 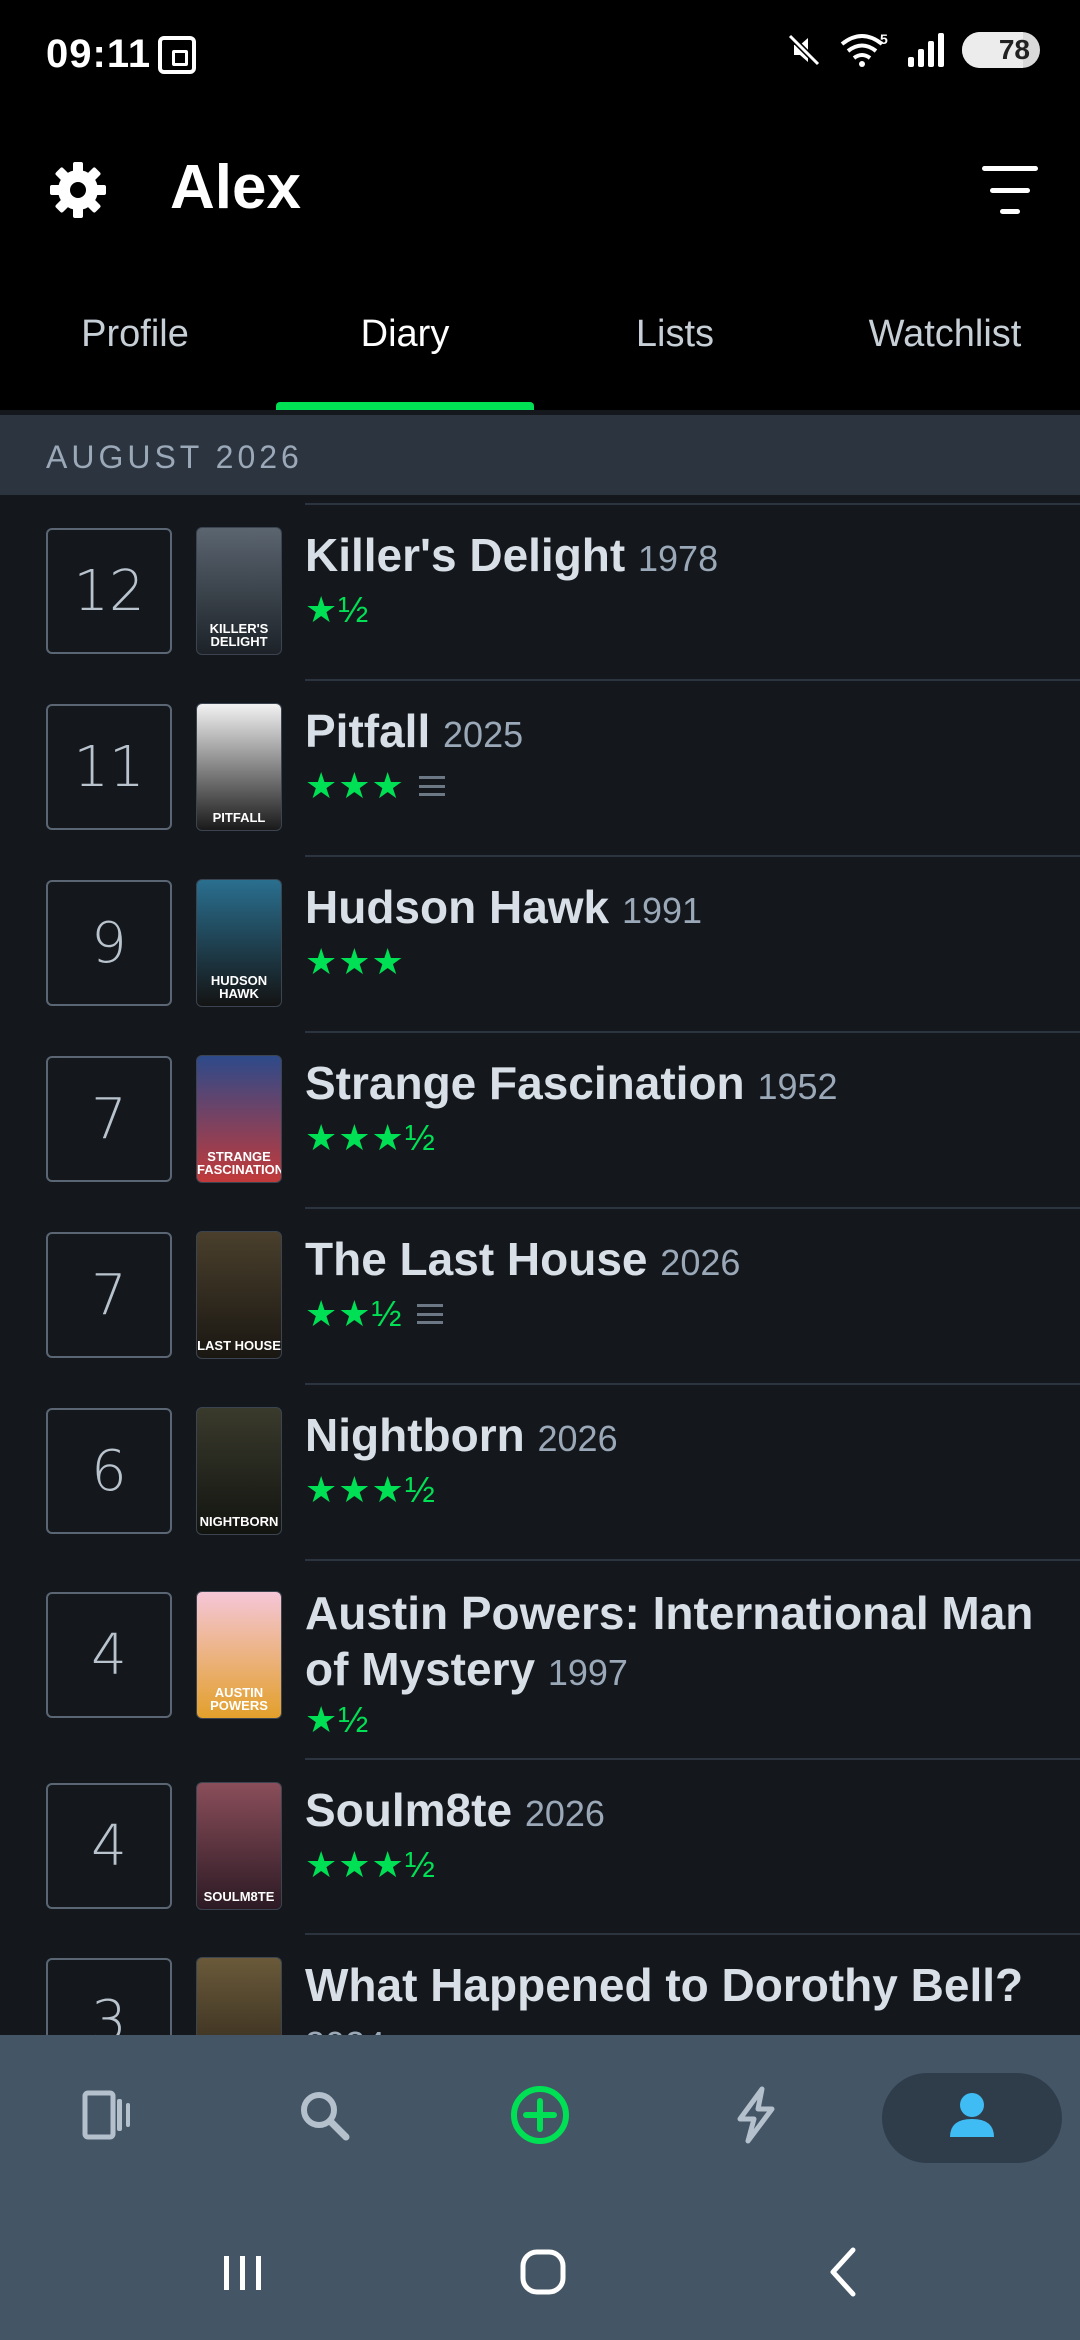 What do you see at coordinates (354, 1313) in the screenshot?
I see `star-rating: ★★½` at bounding box center [354, 1313].